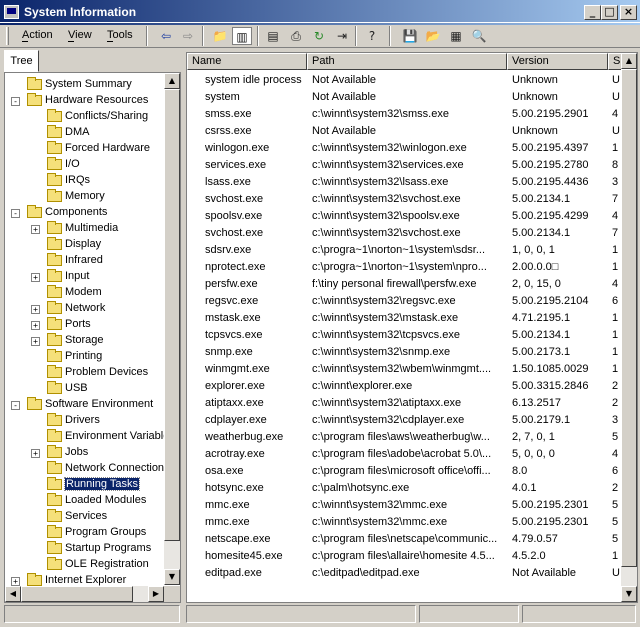 The image size is (640, 627). I want to click on tree-item-label: DMA, so click(77, 132).